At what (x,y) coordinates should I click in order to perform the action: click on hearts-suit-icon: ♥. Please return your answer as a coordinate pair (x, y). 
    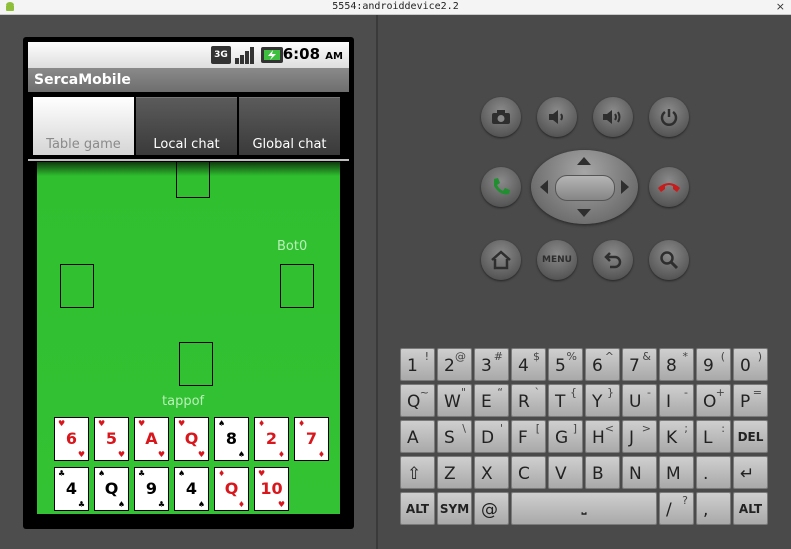
    Looking at the image, I should click on (102, 423).